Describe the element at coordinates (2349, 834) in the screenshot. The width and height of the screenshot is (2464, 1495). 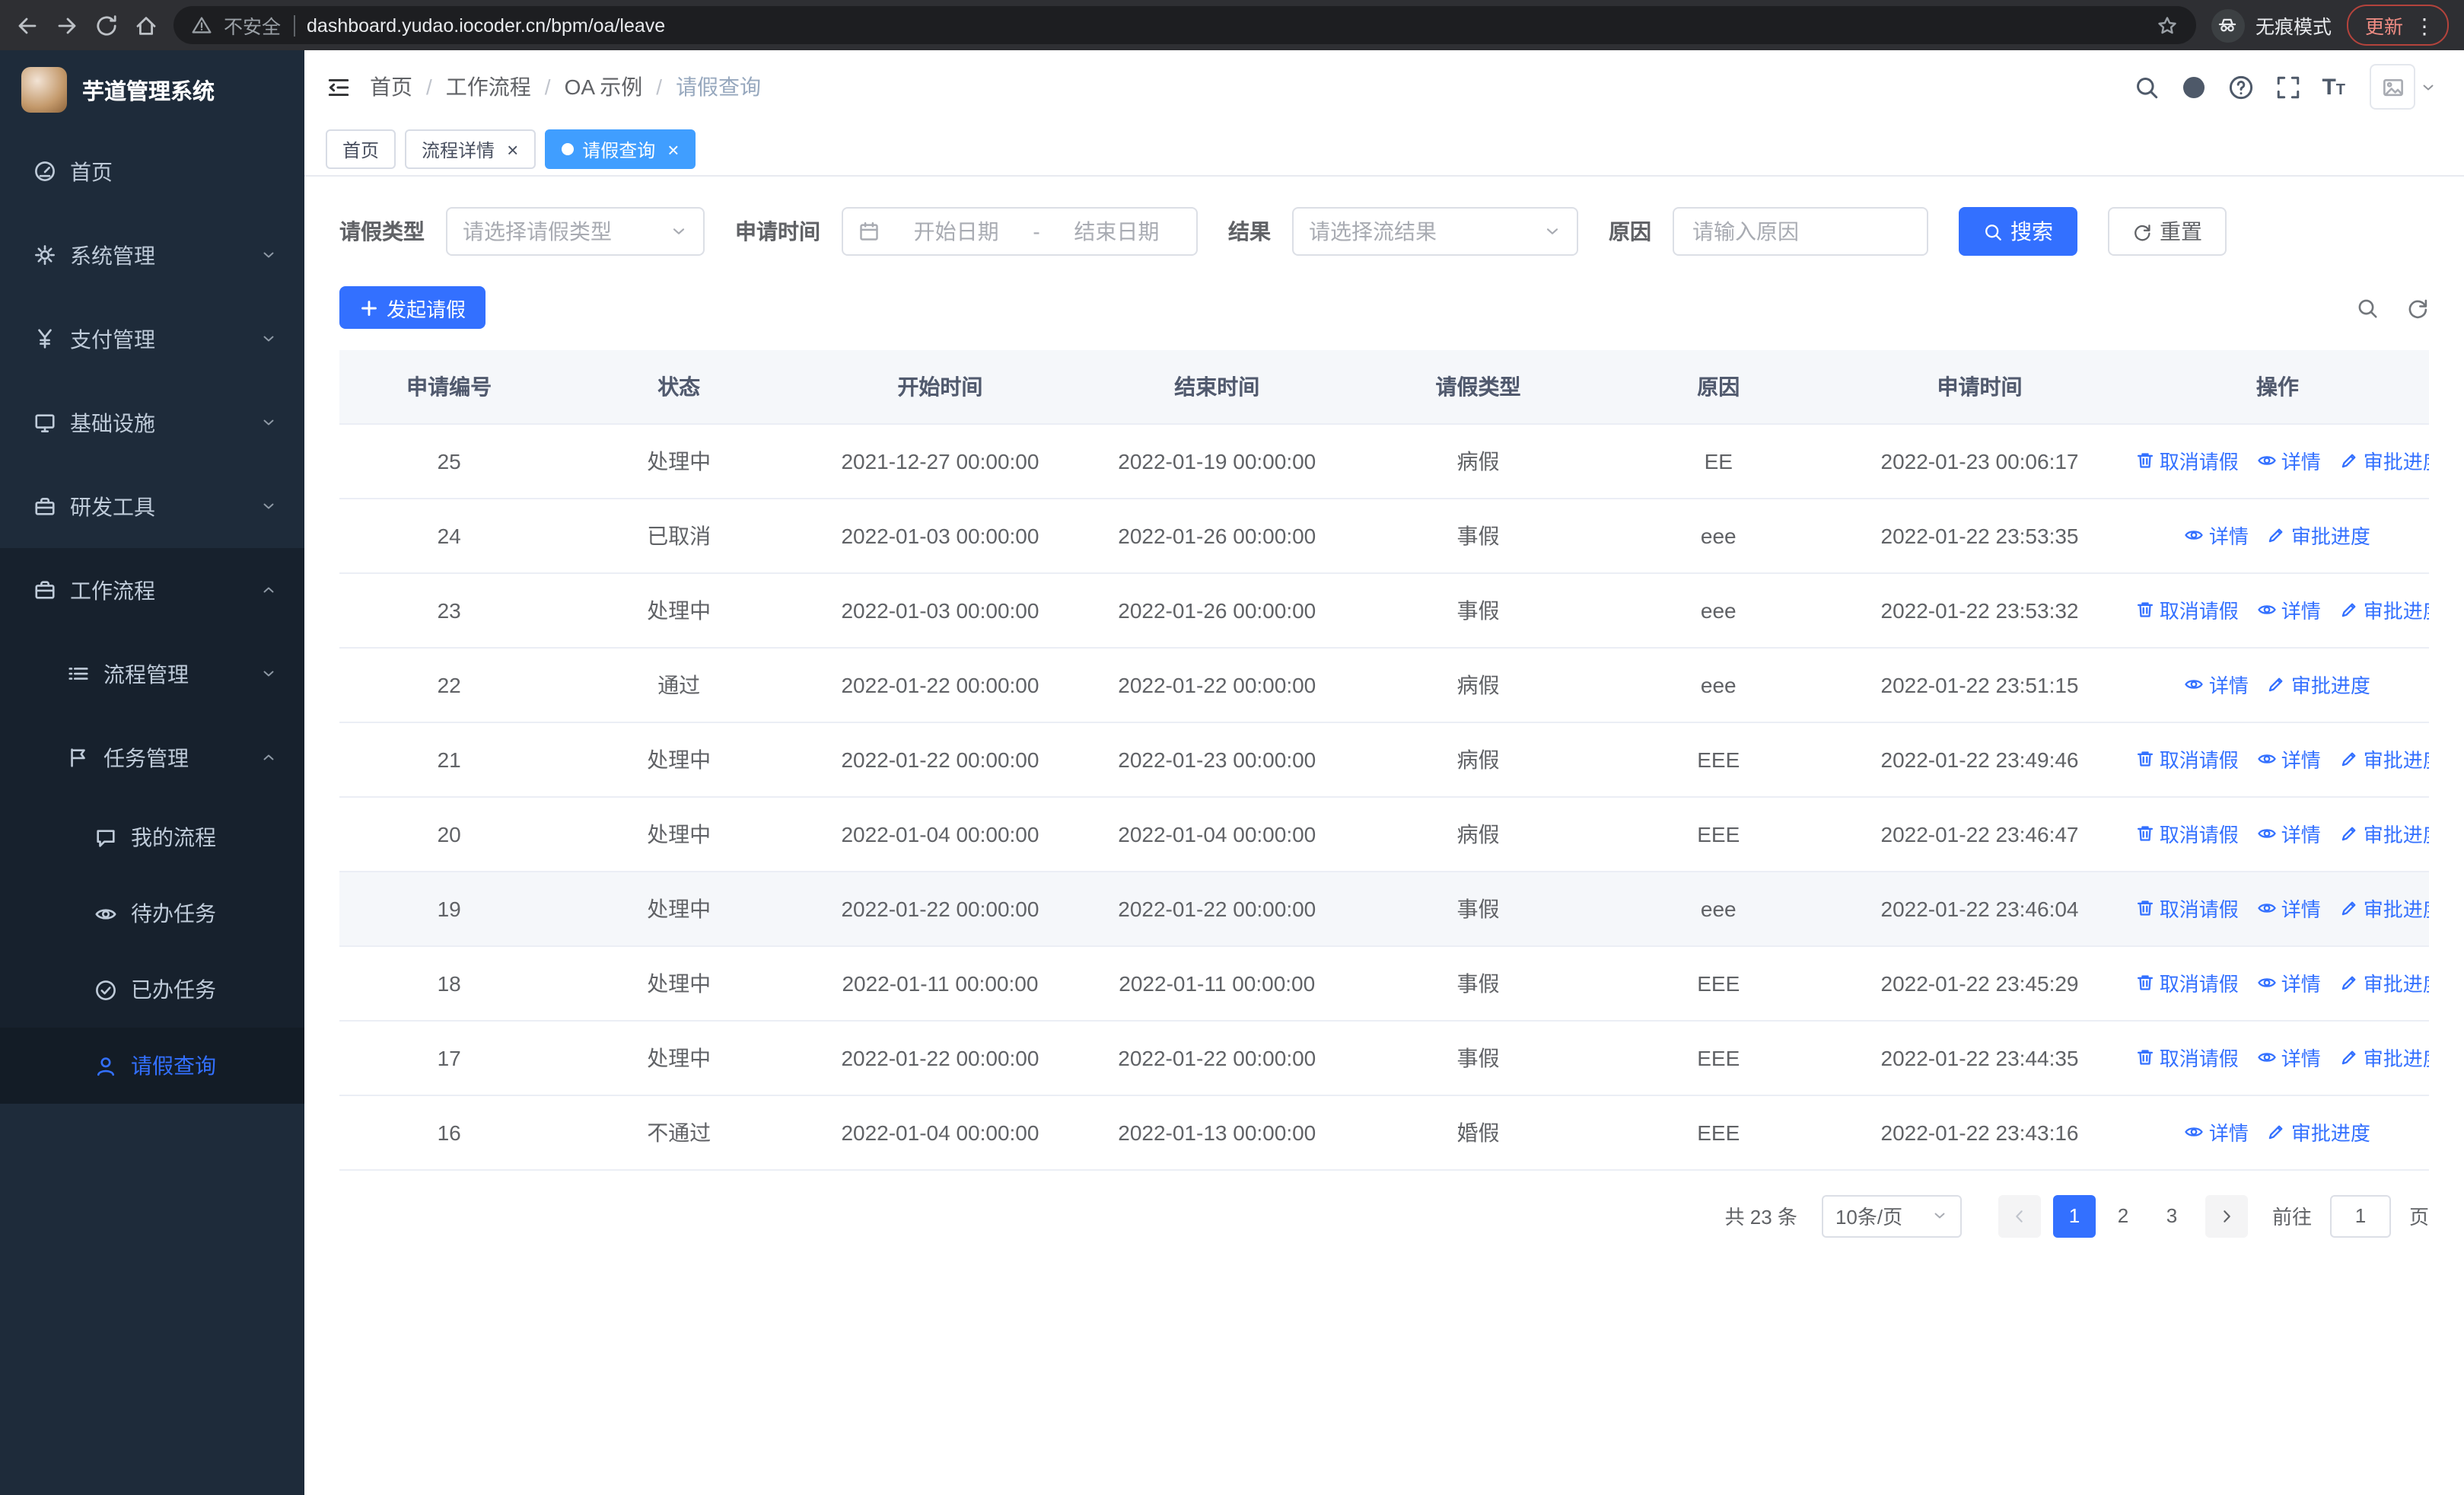
I see `pen-icon` at that location.